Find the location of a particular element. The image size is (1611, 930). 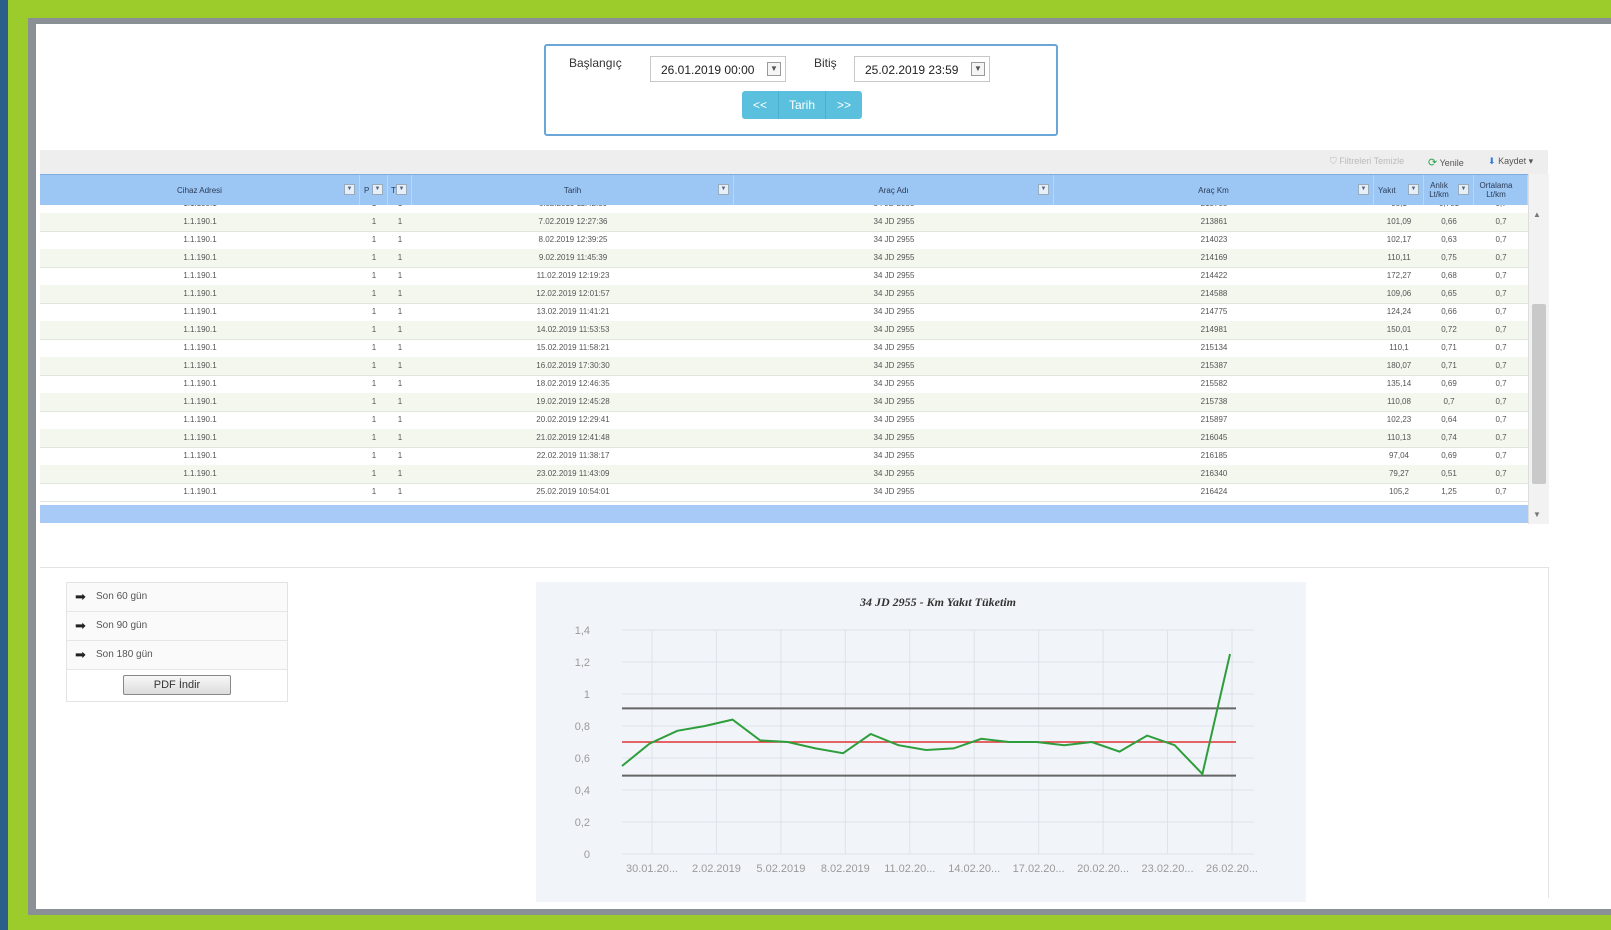

col-header-instant: Anlık Lt/km ▼ is located at coordinates (1449, 190).